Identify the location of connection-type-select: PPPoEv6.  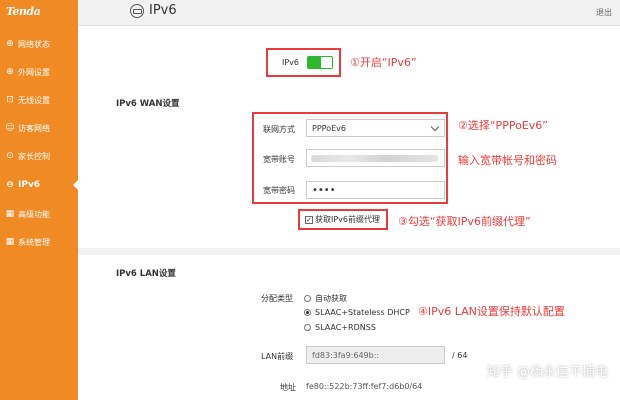
(375, 128).